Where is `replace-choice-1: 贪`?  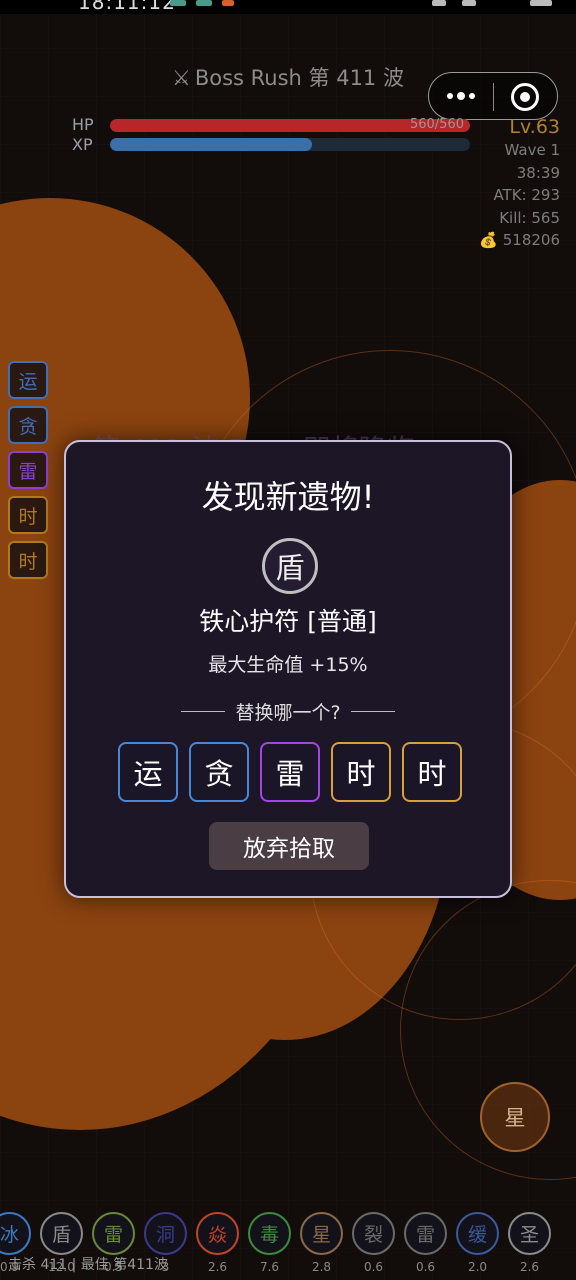 replace-choice-1: 贪 is located at coordinates (219, 772).